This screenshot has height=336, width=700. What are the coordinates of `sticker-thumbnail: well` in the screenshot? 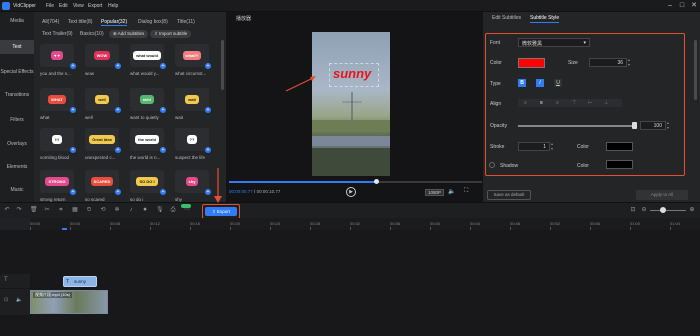 It's located at (102, 99).